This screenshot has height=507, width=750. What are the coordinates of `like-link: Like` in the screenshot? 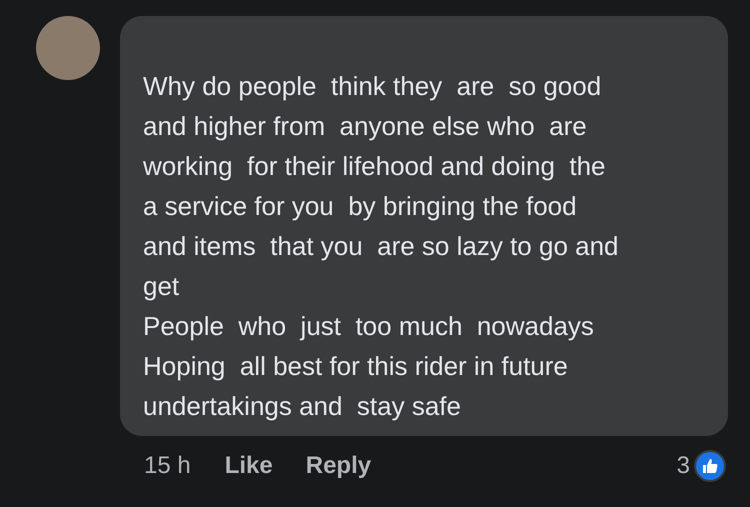 It's located at (248, 466).